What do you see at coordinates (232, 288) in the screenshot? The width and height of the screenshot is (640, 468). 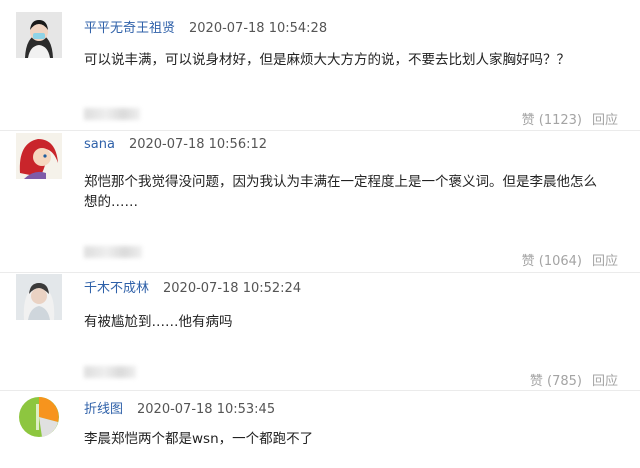 I see `timestamp: 2020-07-18 10:52:24` at bounding box center [232, 288].